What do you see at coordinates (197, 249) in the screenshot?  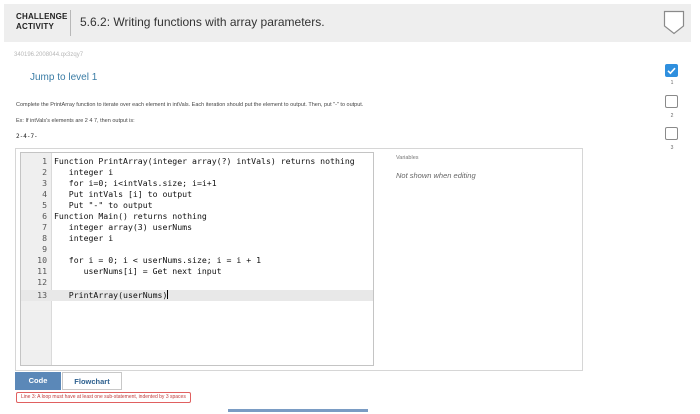 I see `code-line: 9` at bounding box center [197, 249].